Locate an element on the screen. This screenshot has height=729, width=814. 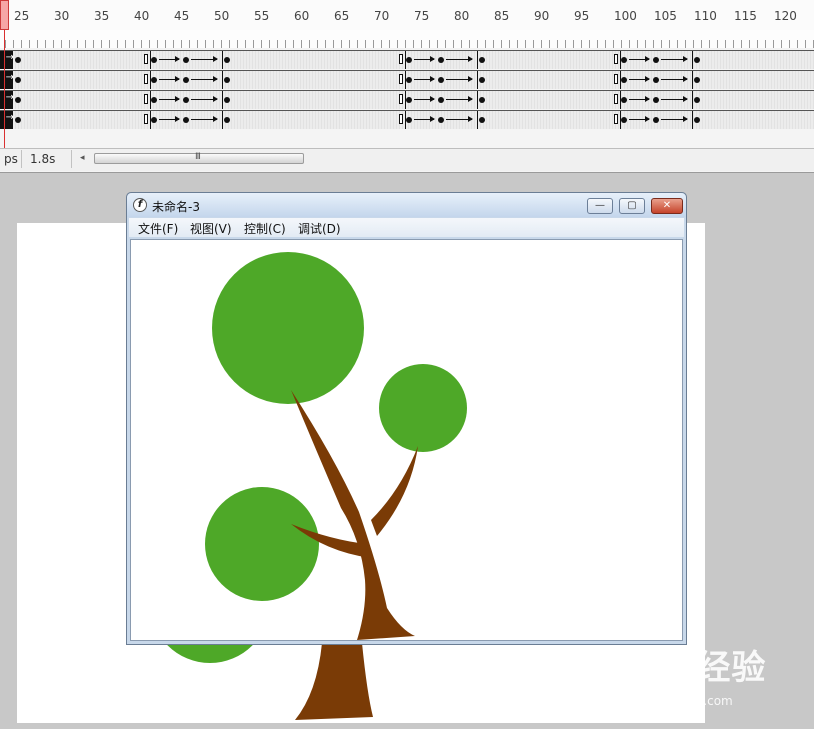
scroll-left-arrow-icon: ◂ is located at coordinates (82, 158).